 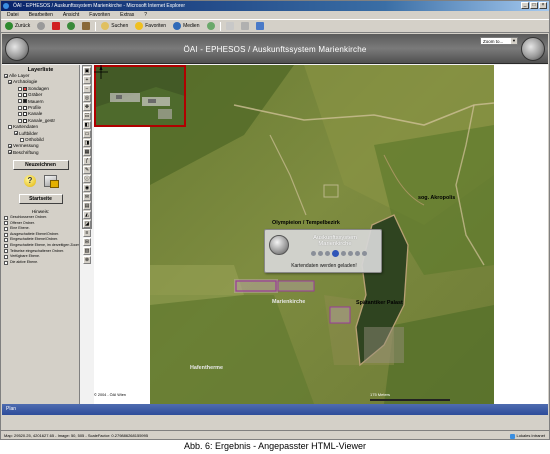 I want to click on start-page-button: Startseite, so click(x=40, y=199).